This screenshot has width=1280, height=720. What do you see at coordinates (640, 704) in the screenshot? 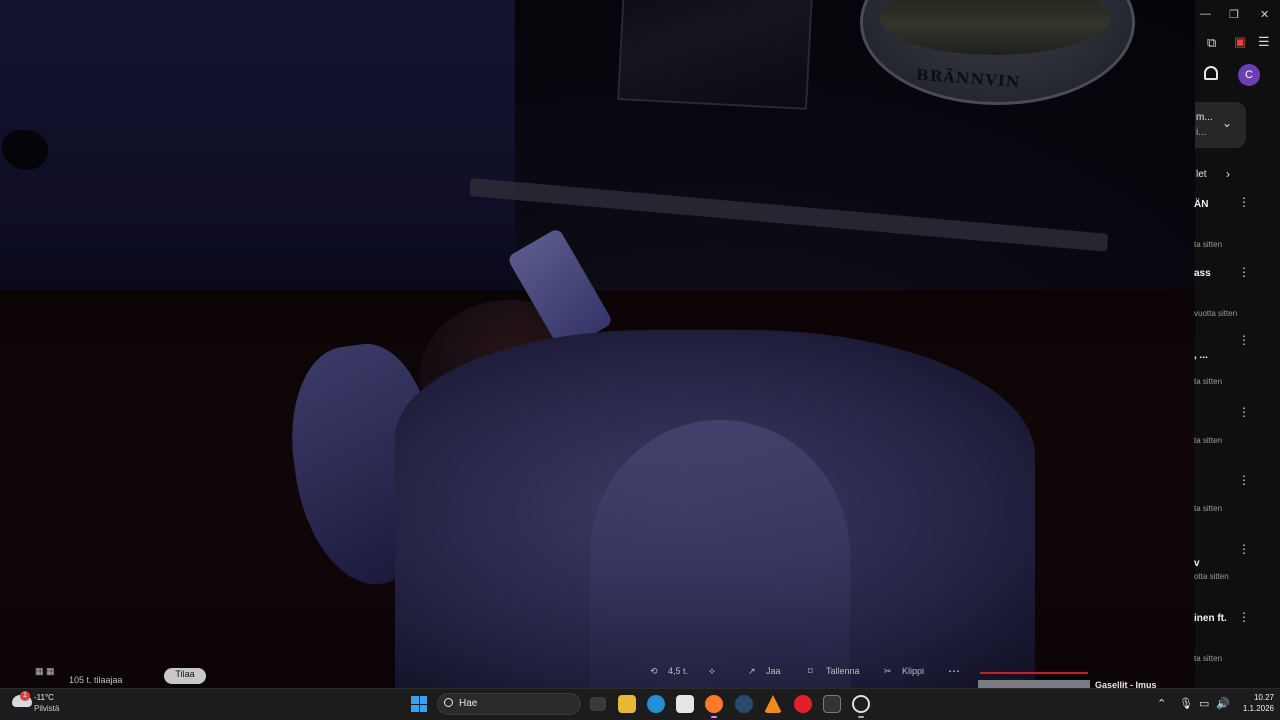
I see `taskbar` at bounding box center [640, 704].